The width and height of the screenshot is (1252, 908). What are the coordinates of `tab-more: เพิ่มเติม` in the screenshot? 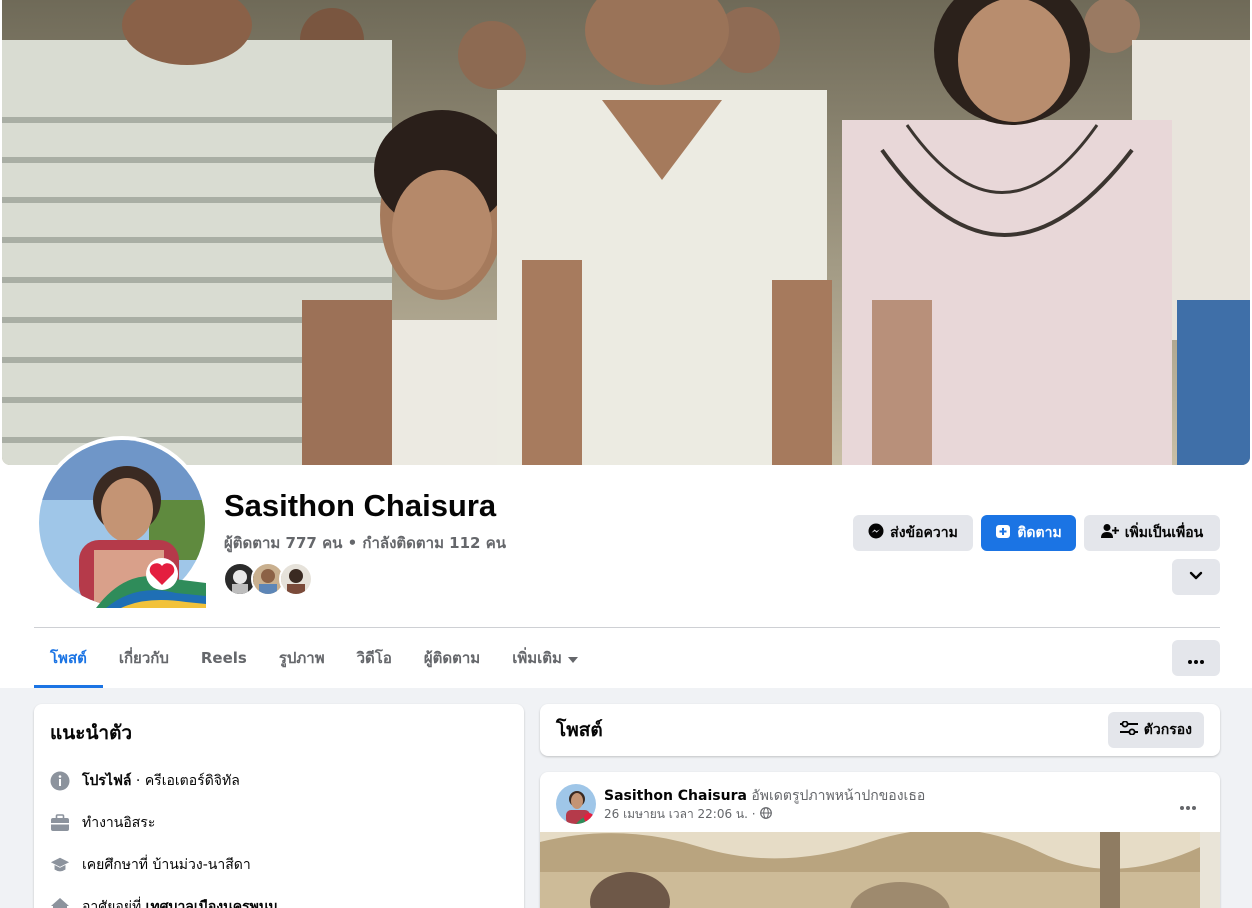 It's located at (545, 658).